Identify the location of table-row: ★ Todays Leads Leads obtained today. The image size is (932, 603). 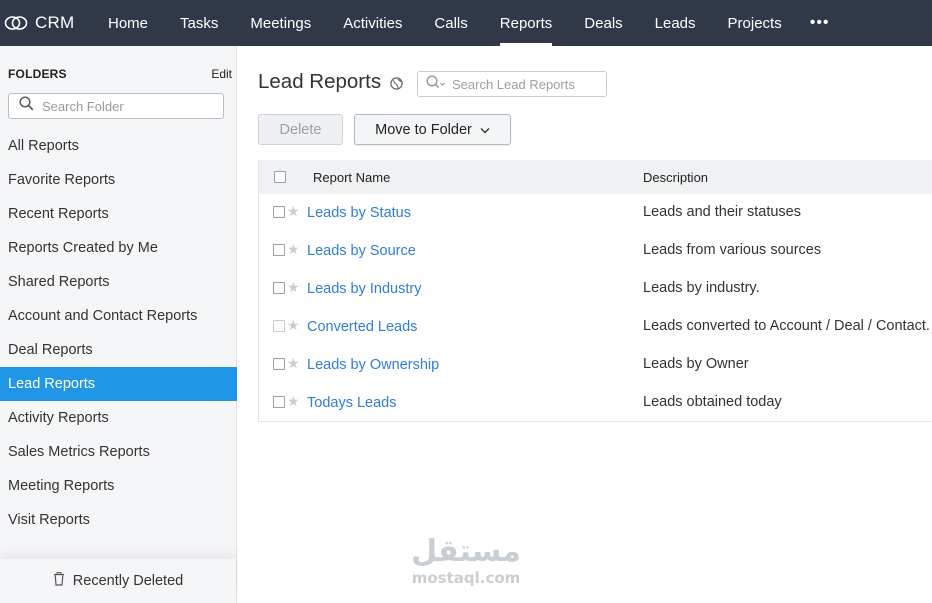
(595, 403).